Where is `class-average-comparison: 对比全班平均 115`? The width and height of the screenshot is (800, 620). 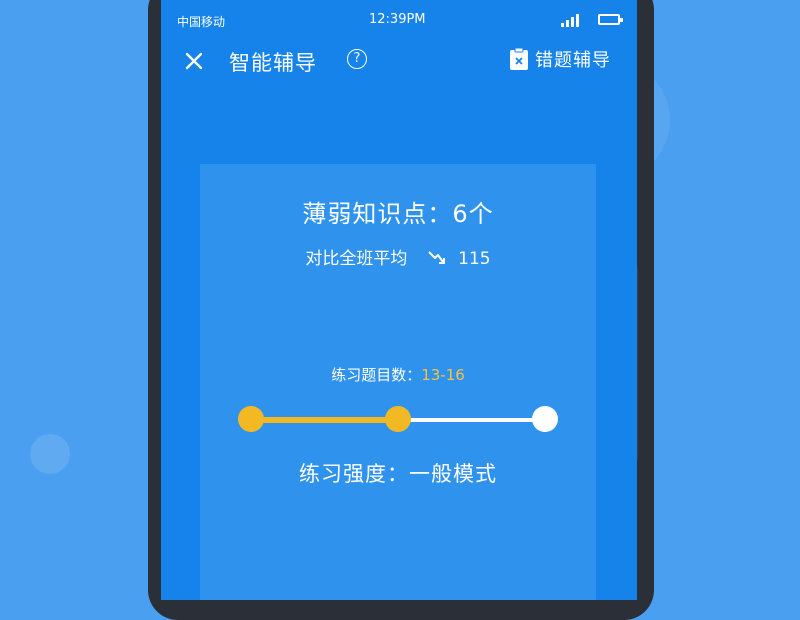
class-average-comparison: 对比全班平均 115 is located at coordinates (398, 256).